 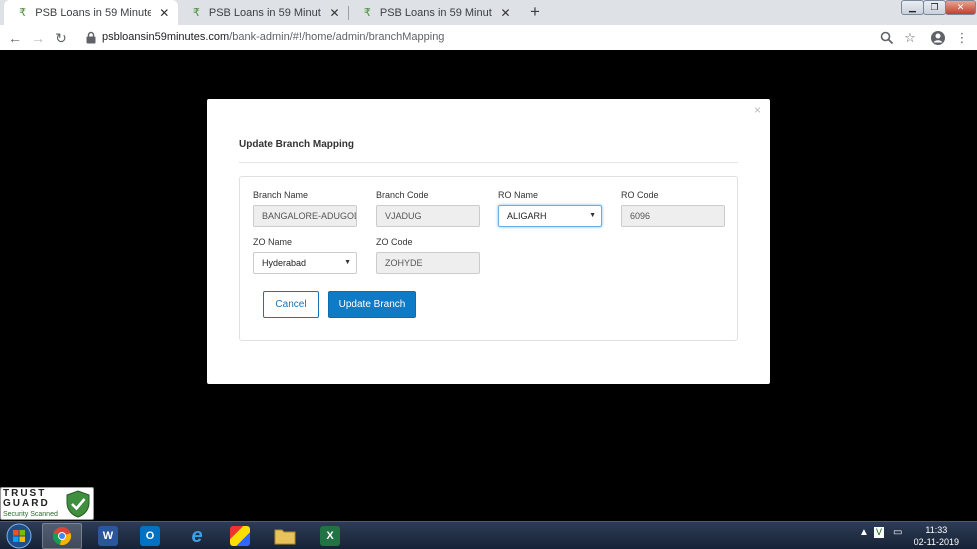 What do you see at coordinates (518, 195) in the screenshot?
I see `ro-name-label: RO Name` at bounding box center [518, 195].